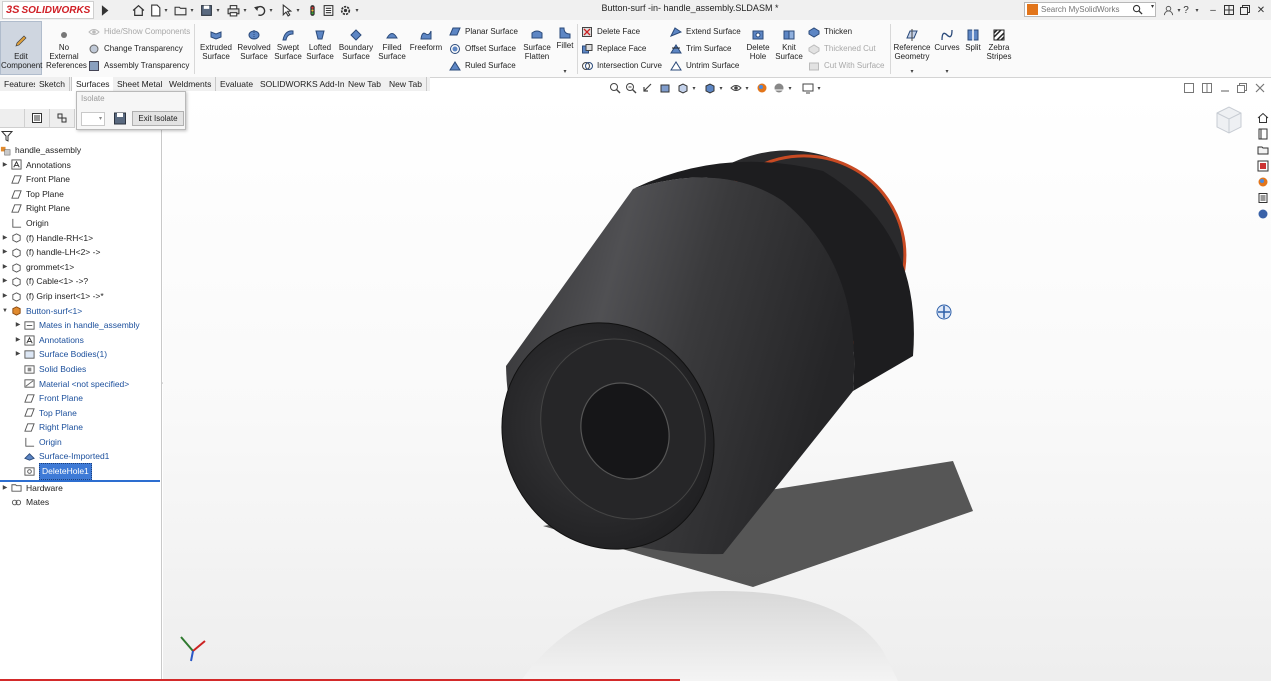 Image resolution: width=1271 pixels, height=683 pixels. I want to click on zebra-stripes-button: Zebra Stripes, so click(999, 44).